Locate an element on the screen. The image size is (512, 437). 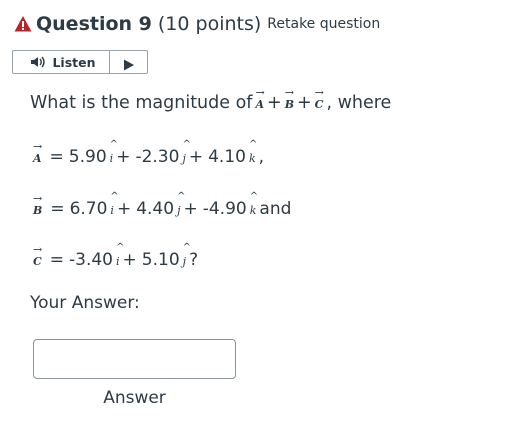
prompt-text: What is the magnitude of is located at coordinates (141, 103).